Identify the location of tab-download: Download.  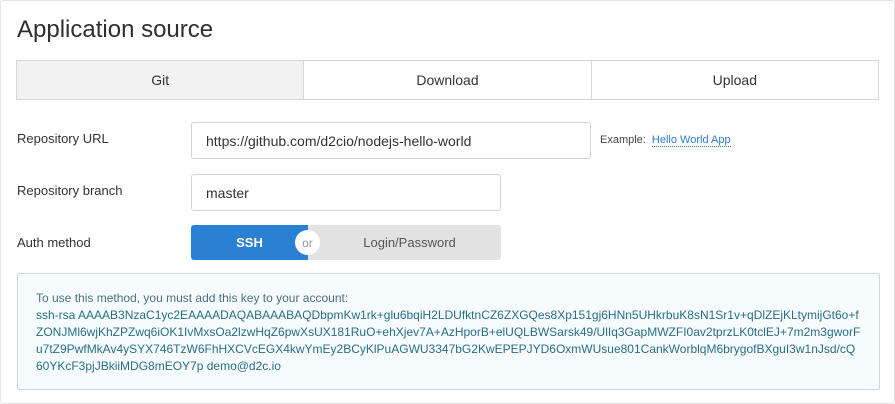
(447, 80).